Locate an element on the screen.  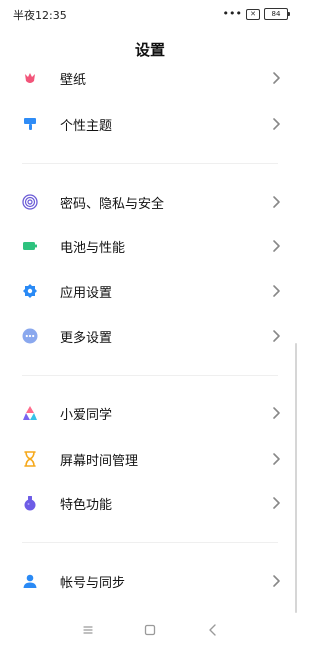
battery-icon is located at coordinates (30, 246).